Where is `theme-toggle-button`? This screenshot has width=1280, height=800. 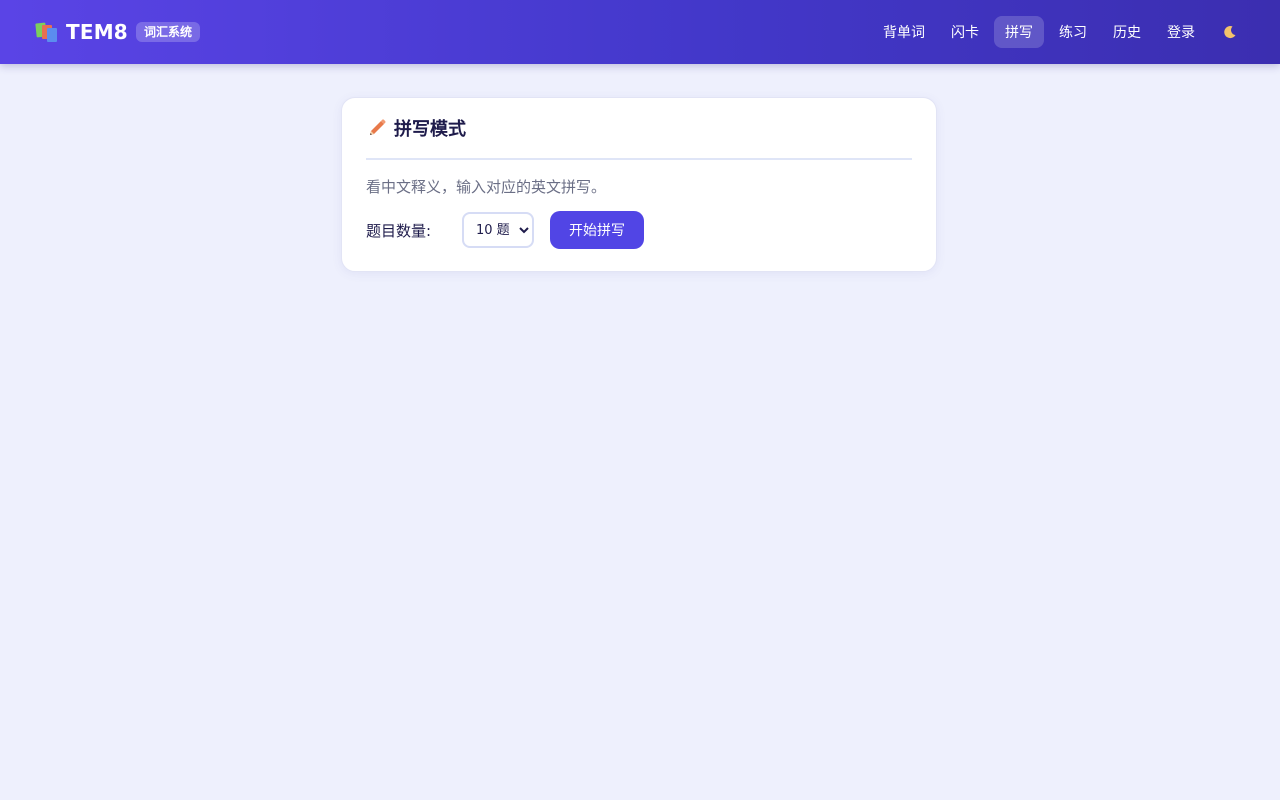
theme-toggle-button is located at coordinates (1230, 32).